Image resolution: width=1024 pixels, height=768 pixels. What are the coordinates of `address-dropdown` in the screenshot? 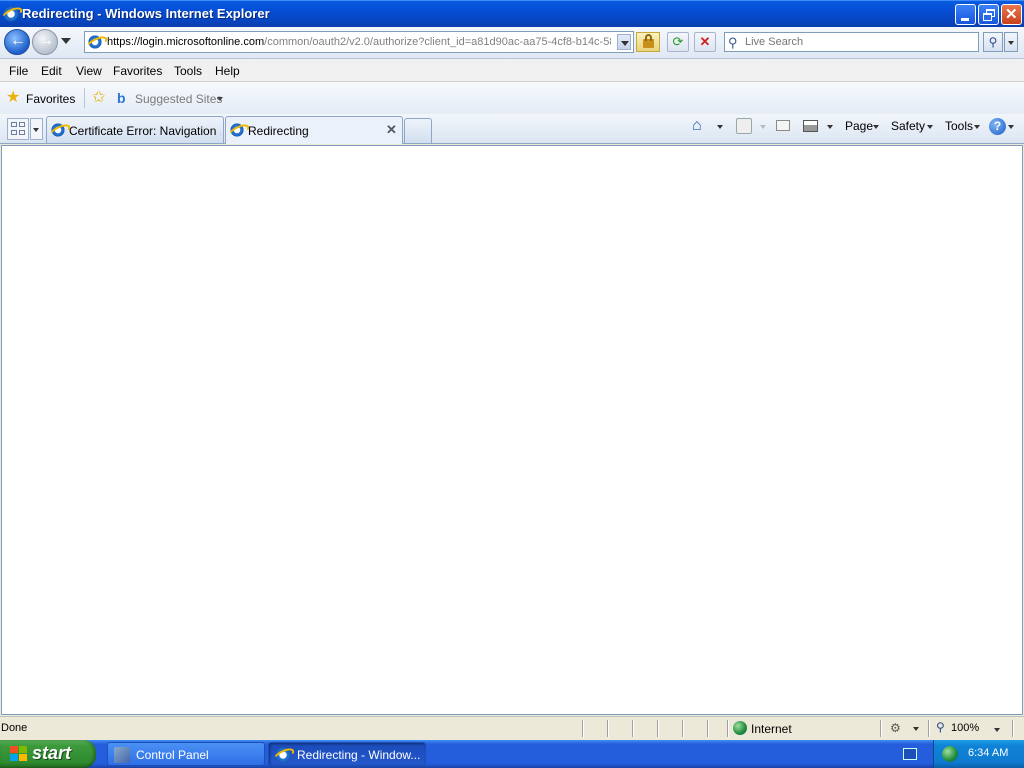 It's located at (624, 42).